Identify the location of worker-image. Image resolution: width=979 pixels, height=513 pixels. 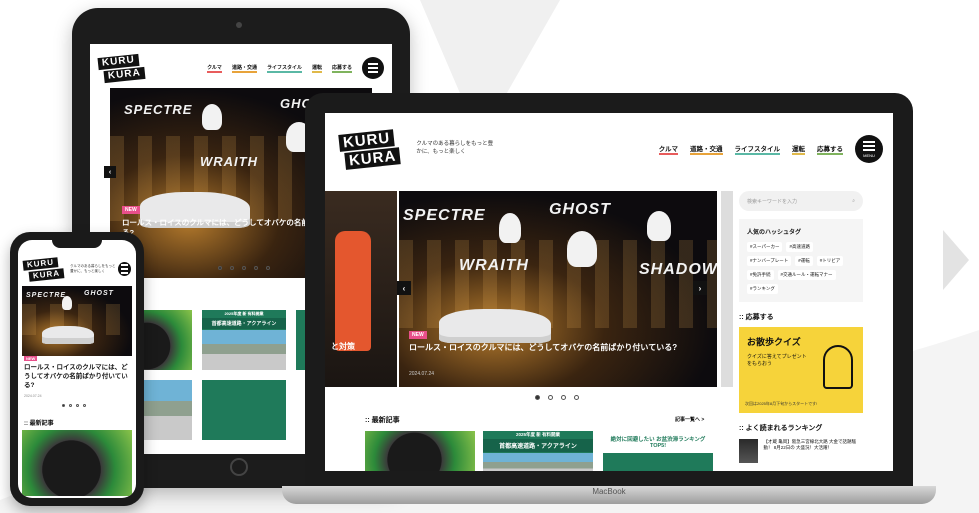
(353, 291).